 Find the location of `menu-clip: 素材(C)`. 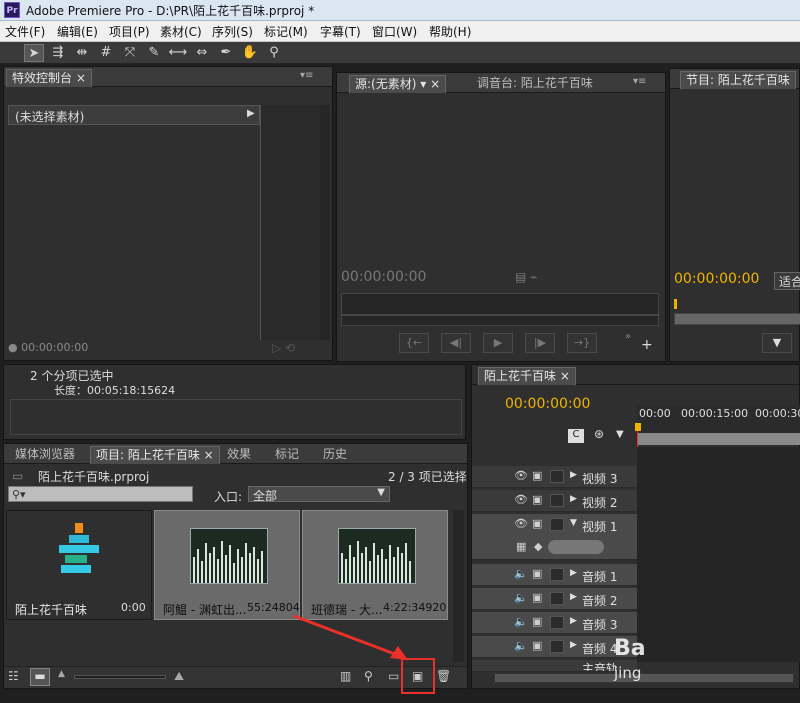

menu-clip: 素材(C) is located at coordinates (181, 31).